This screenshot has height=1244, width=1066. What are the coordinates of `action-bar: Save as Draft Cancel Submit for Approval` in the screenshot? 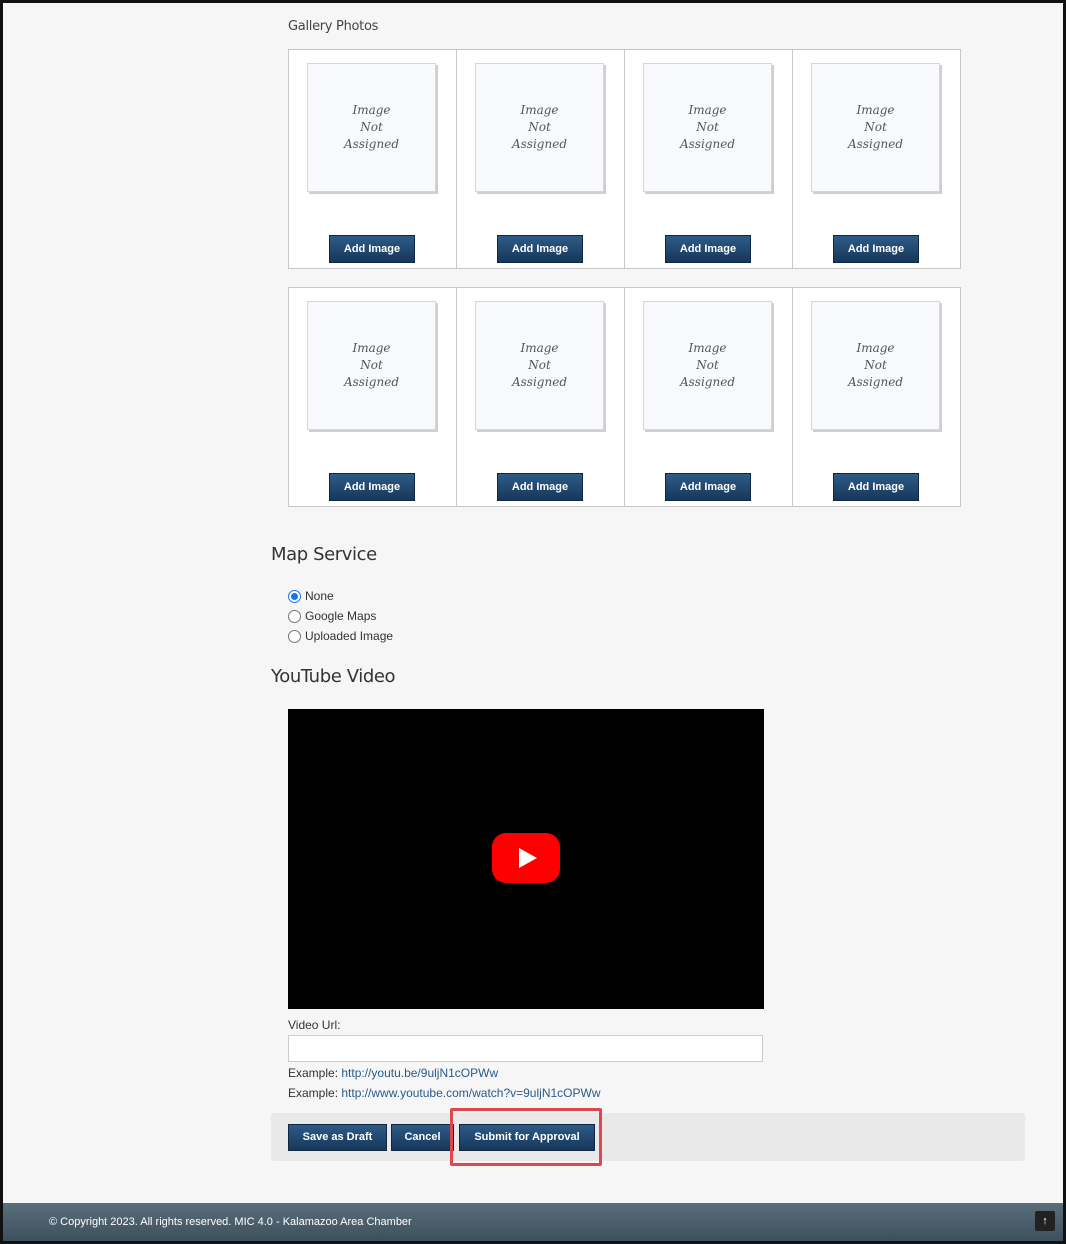 It's located at (648, 1137).